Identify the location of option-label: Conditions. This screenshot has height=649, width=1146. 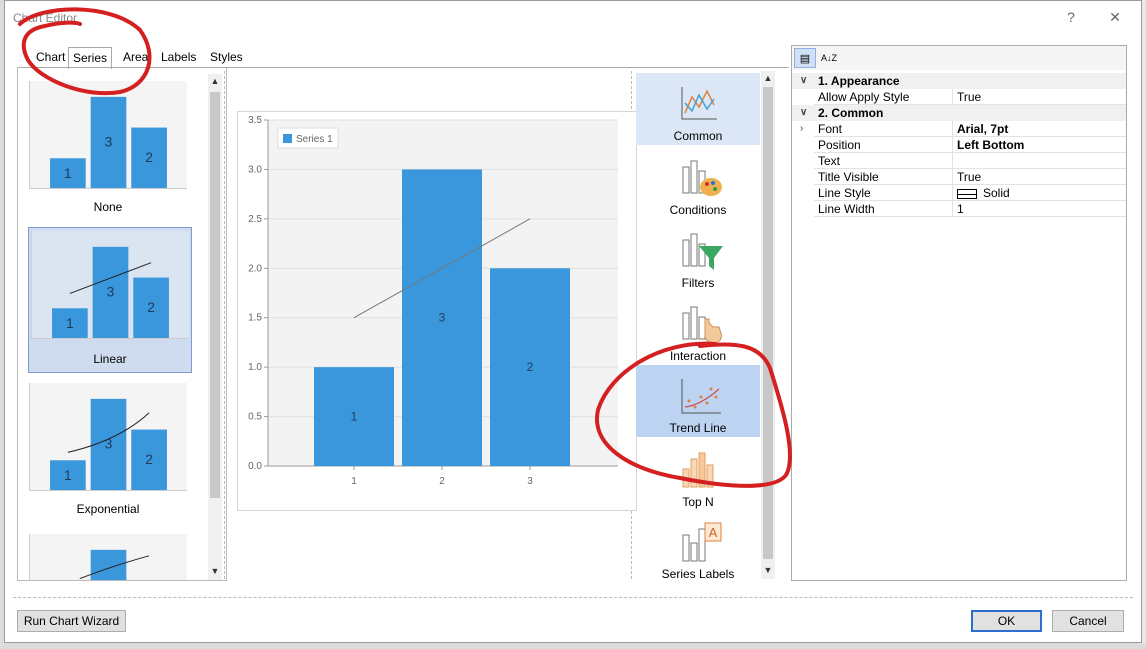
(698, 210).